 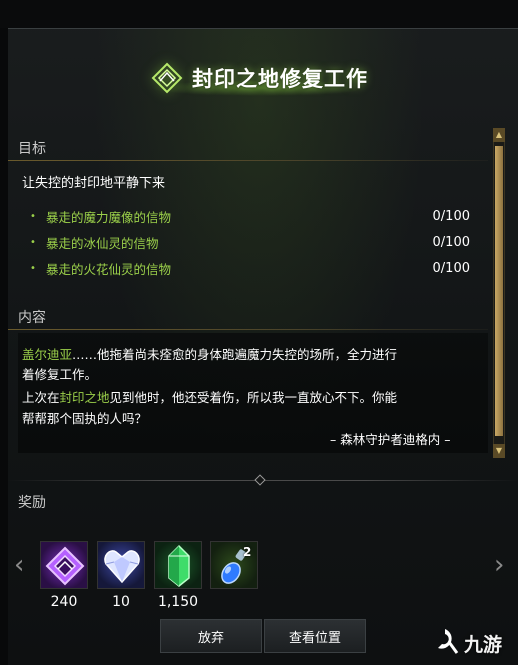 What do you see at coordinates (19, 565) in the screenshot?
I see `chevron-left-icon: ‹` at bounding box center [19, 565].